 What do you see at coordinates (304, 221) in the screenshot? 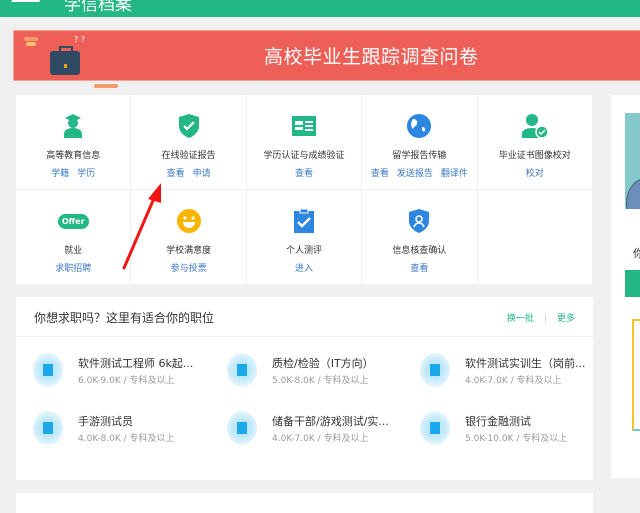
I see `clipboard-check-icon` at bounding box center [304, 221].